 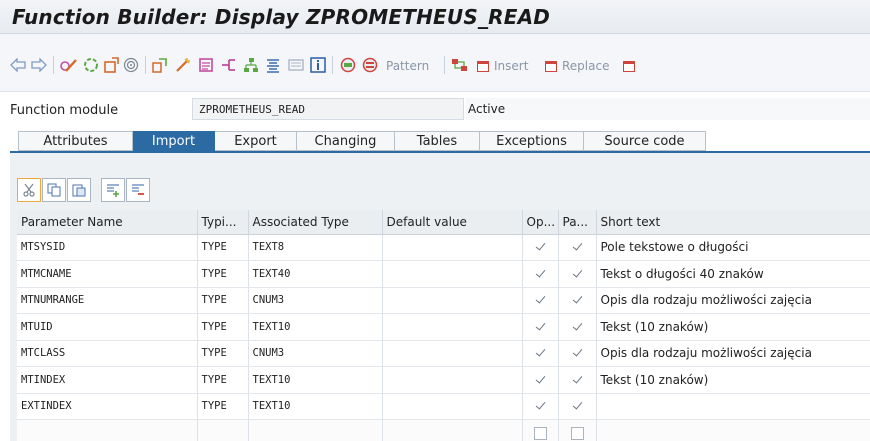 I want to click on tab-source-code: Source code, so click(x=645, y=141).